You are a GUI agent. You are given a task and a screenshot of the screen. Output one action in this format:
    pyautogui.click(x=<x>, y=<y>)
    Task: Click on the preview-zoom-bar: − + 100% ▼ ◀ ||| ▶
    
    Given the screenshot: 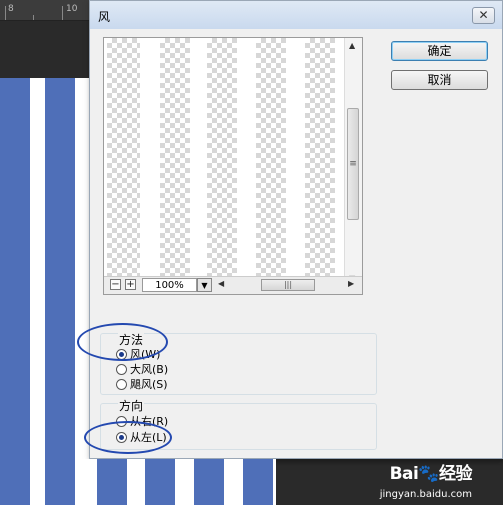 What is the action you would take?
    pyautogui.click(x=233, y=285)
    